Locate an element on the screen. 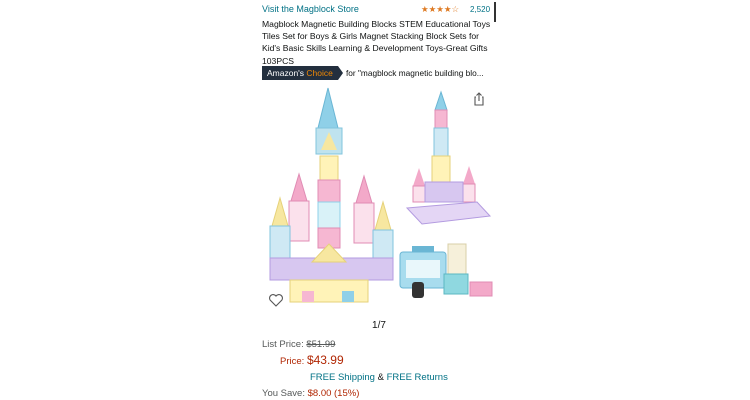  savings-row: You Save: $8.00 (15%) is located at coordinates (310, 393).